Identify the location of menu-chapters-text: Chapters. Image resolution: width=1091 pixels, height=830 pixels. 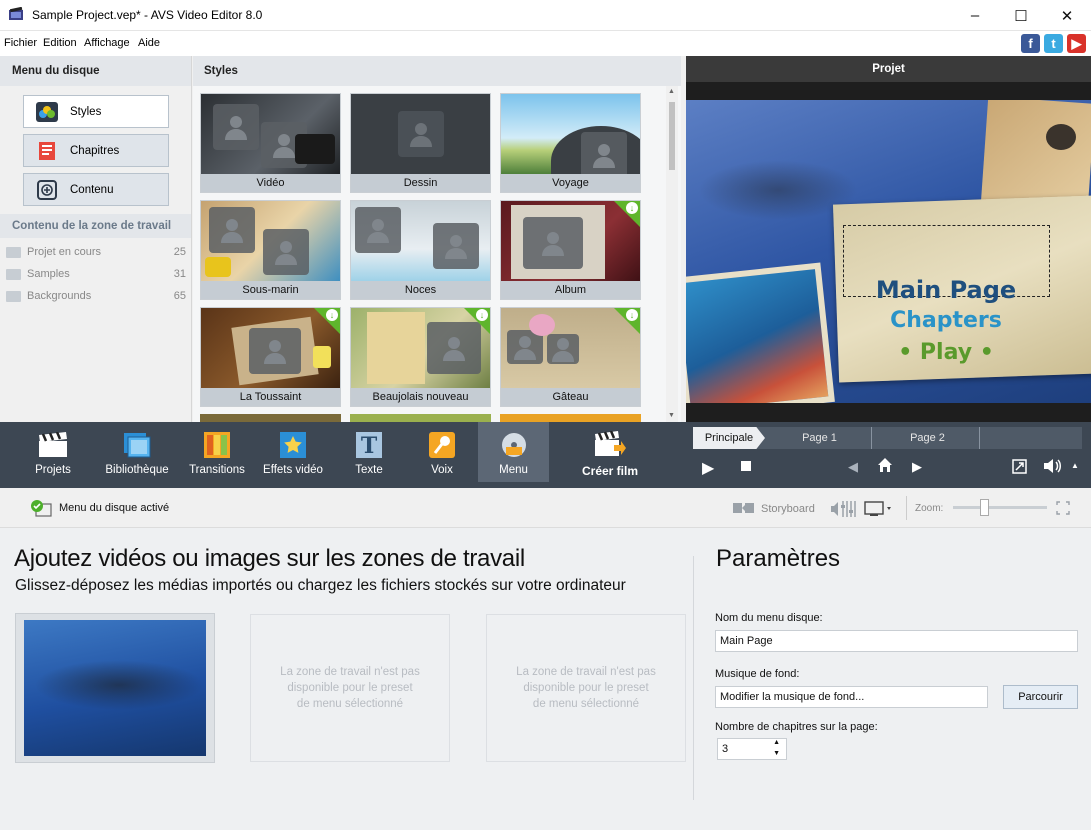
(946, 320).